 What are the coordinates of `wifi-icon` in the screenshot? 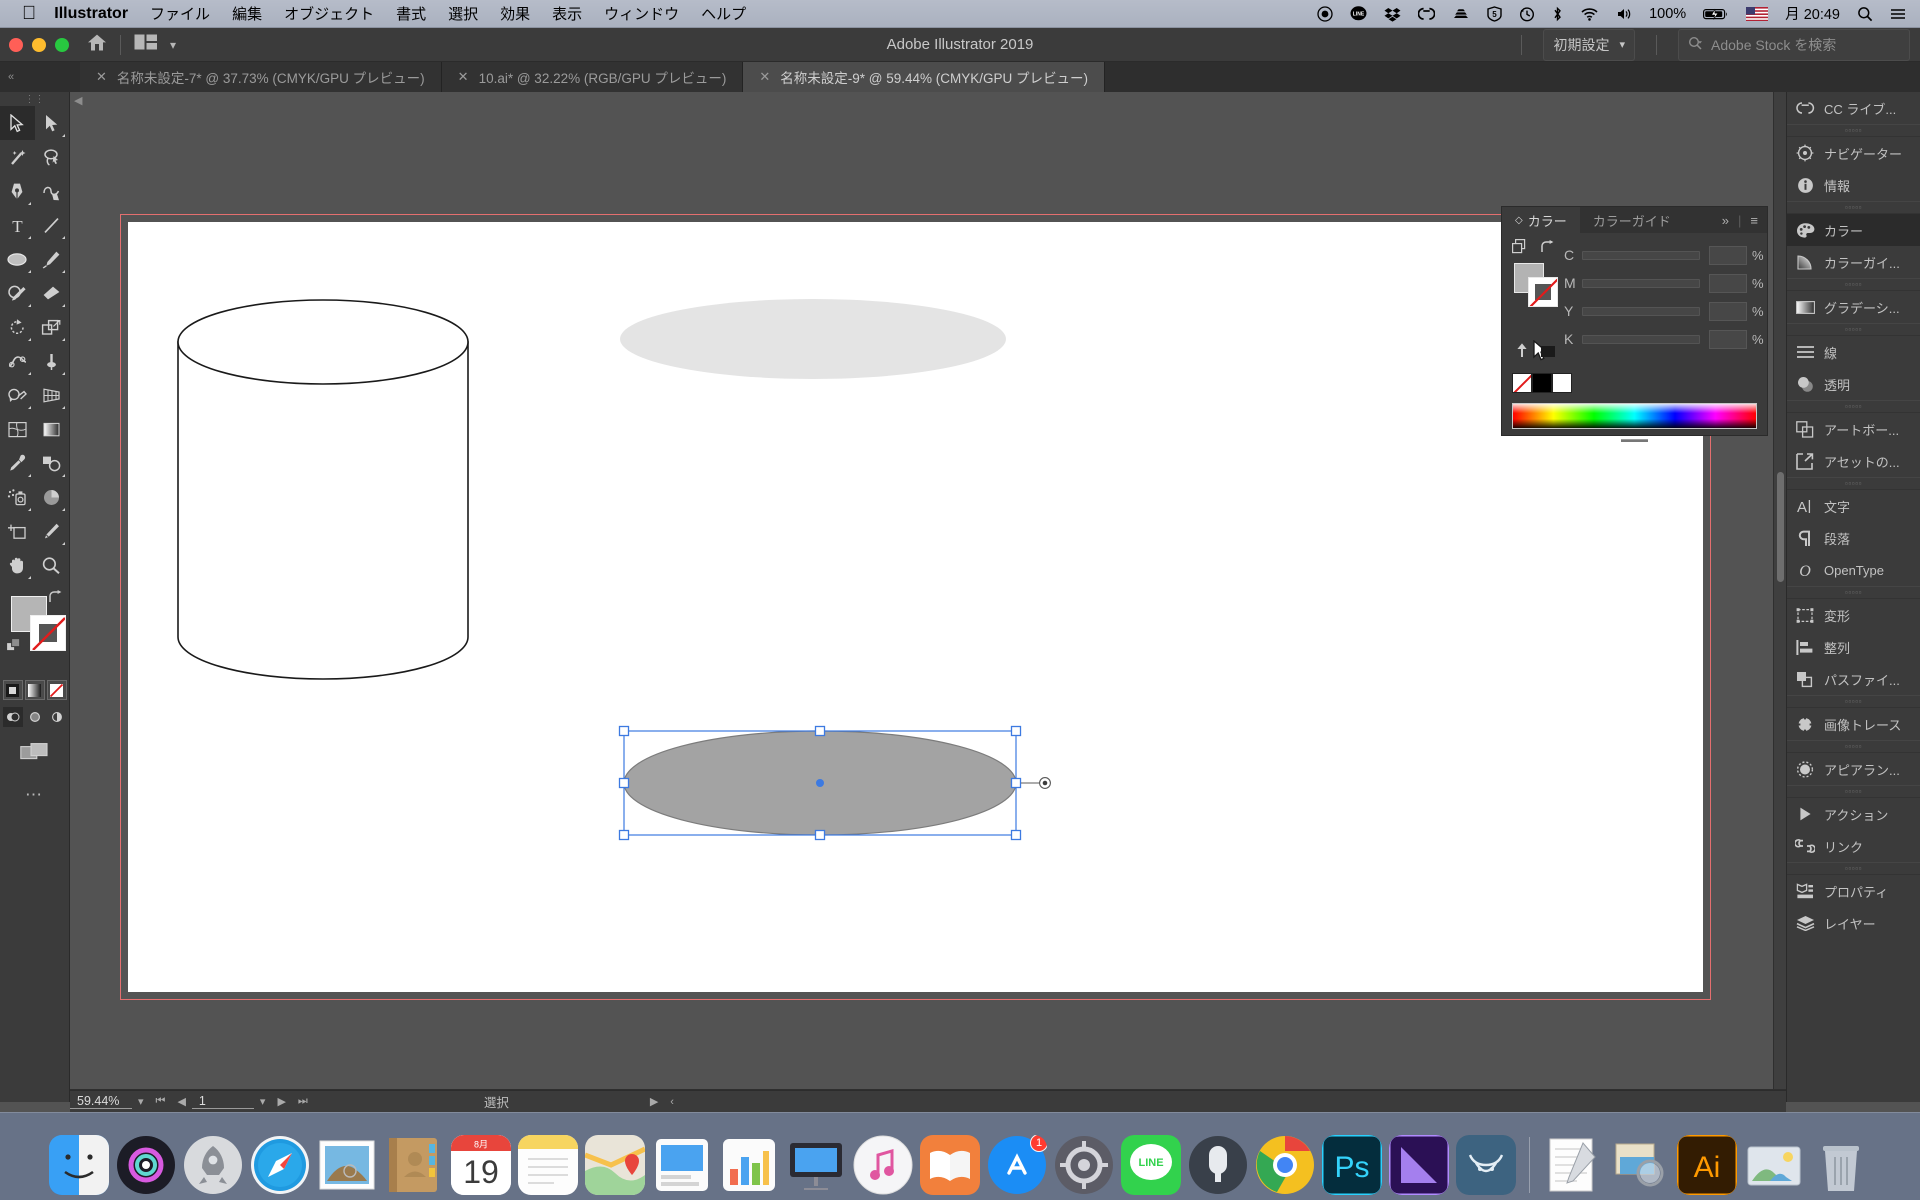 It's located at (1589, 14).